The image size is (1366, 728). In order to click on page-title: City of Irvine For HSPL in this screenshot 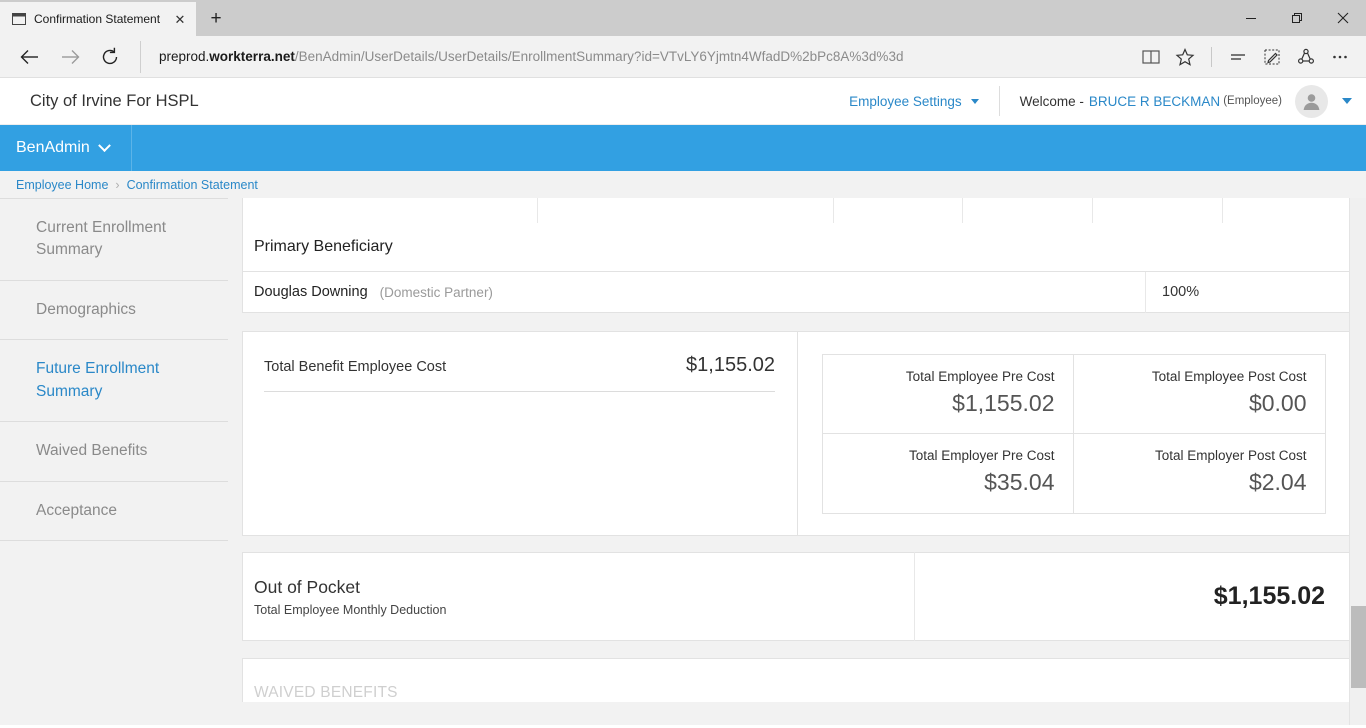, I will do `click(114, 100)`.